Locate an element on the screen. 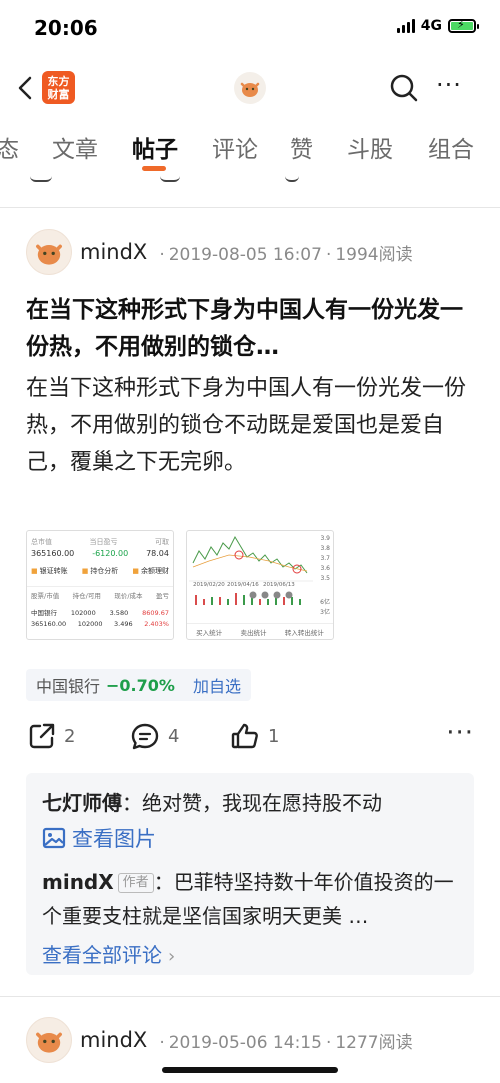  profile-avatar is located at coordinates (250, 88).